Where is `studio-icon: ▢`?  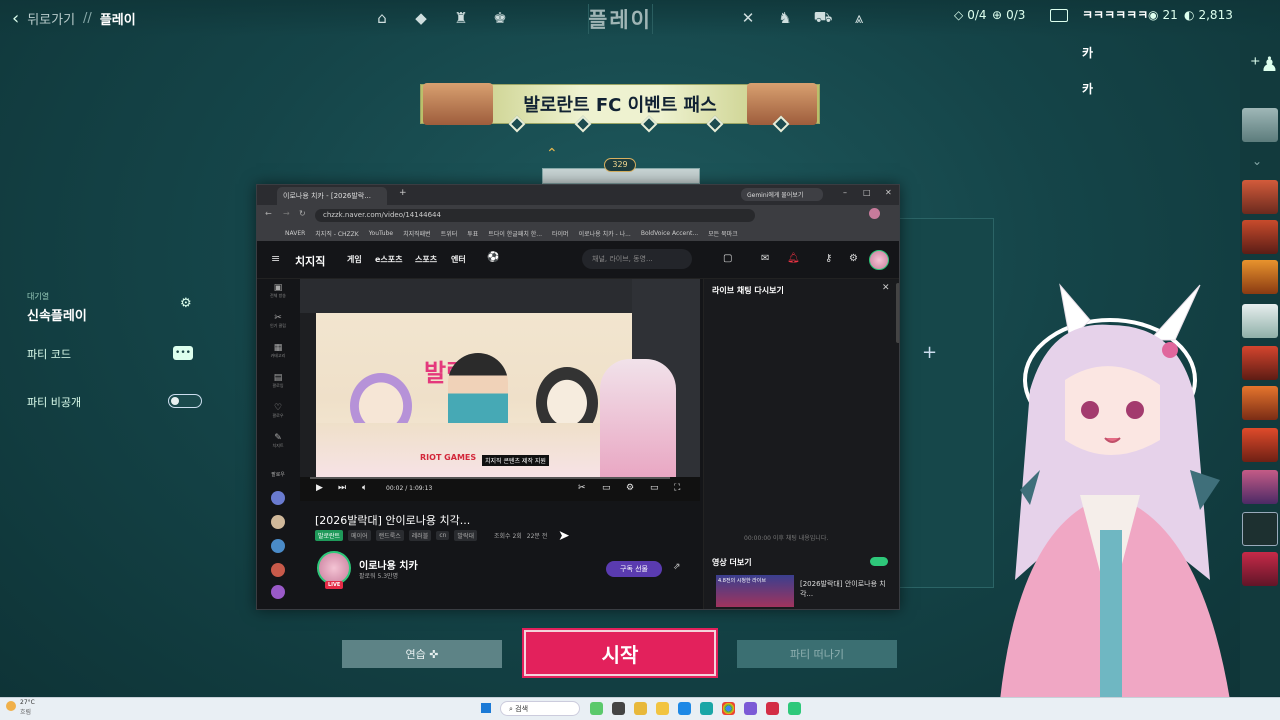 studio-icon: ▢ is located at coordinates (727, 258).